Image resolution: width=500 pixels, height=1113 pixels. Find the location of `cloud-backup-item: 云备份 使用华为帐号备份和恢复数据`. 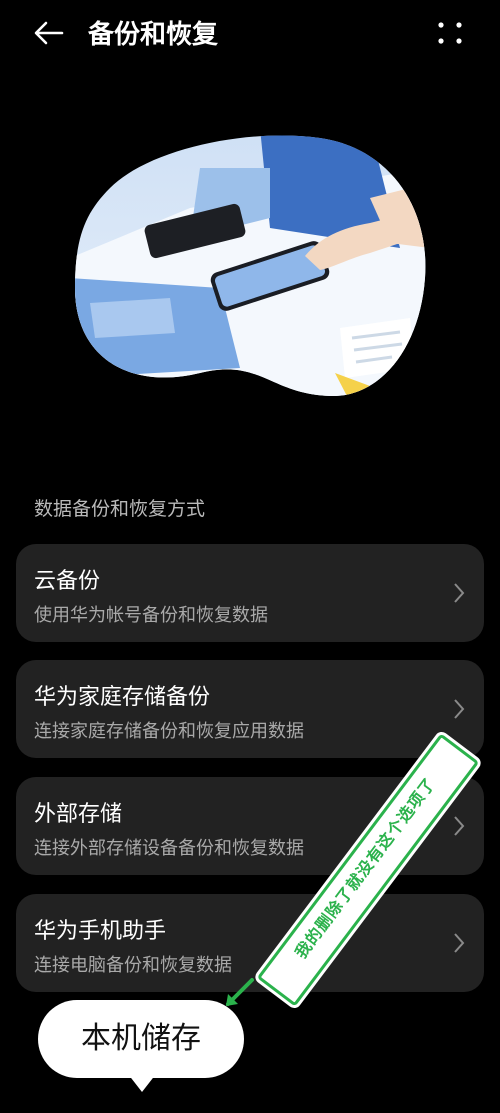

cloud-backup-item: 云备份 使用华为帐号备份和恢复数据 is located at coordinates (250, 593).